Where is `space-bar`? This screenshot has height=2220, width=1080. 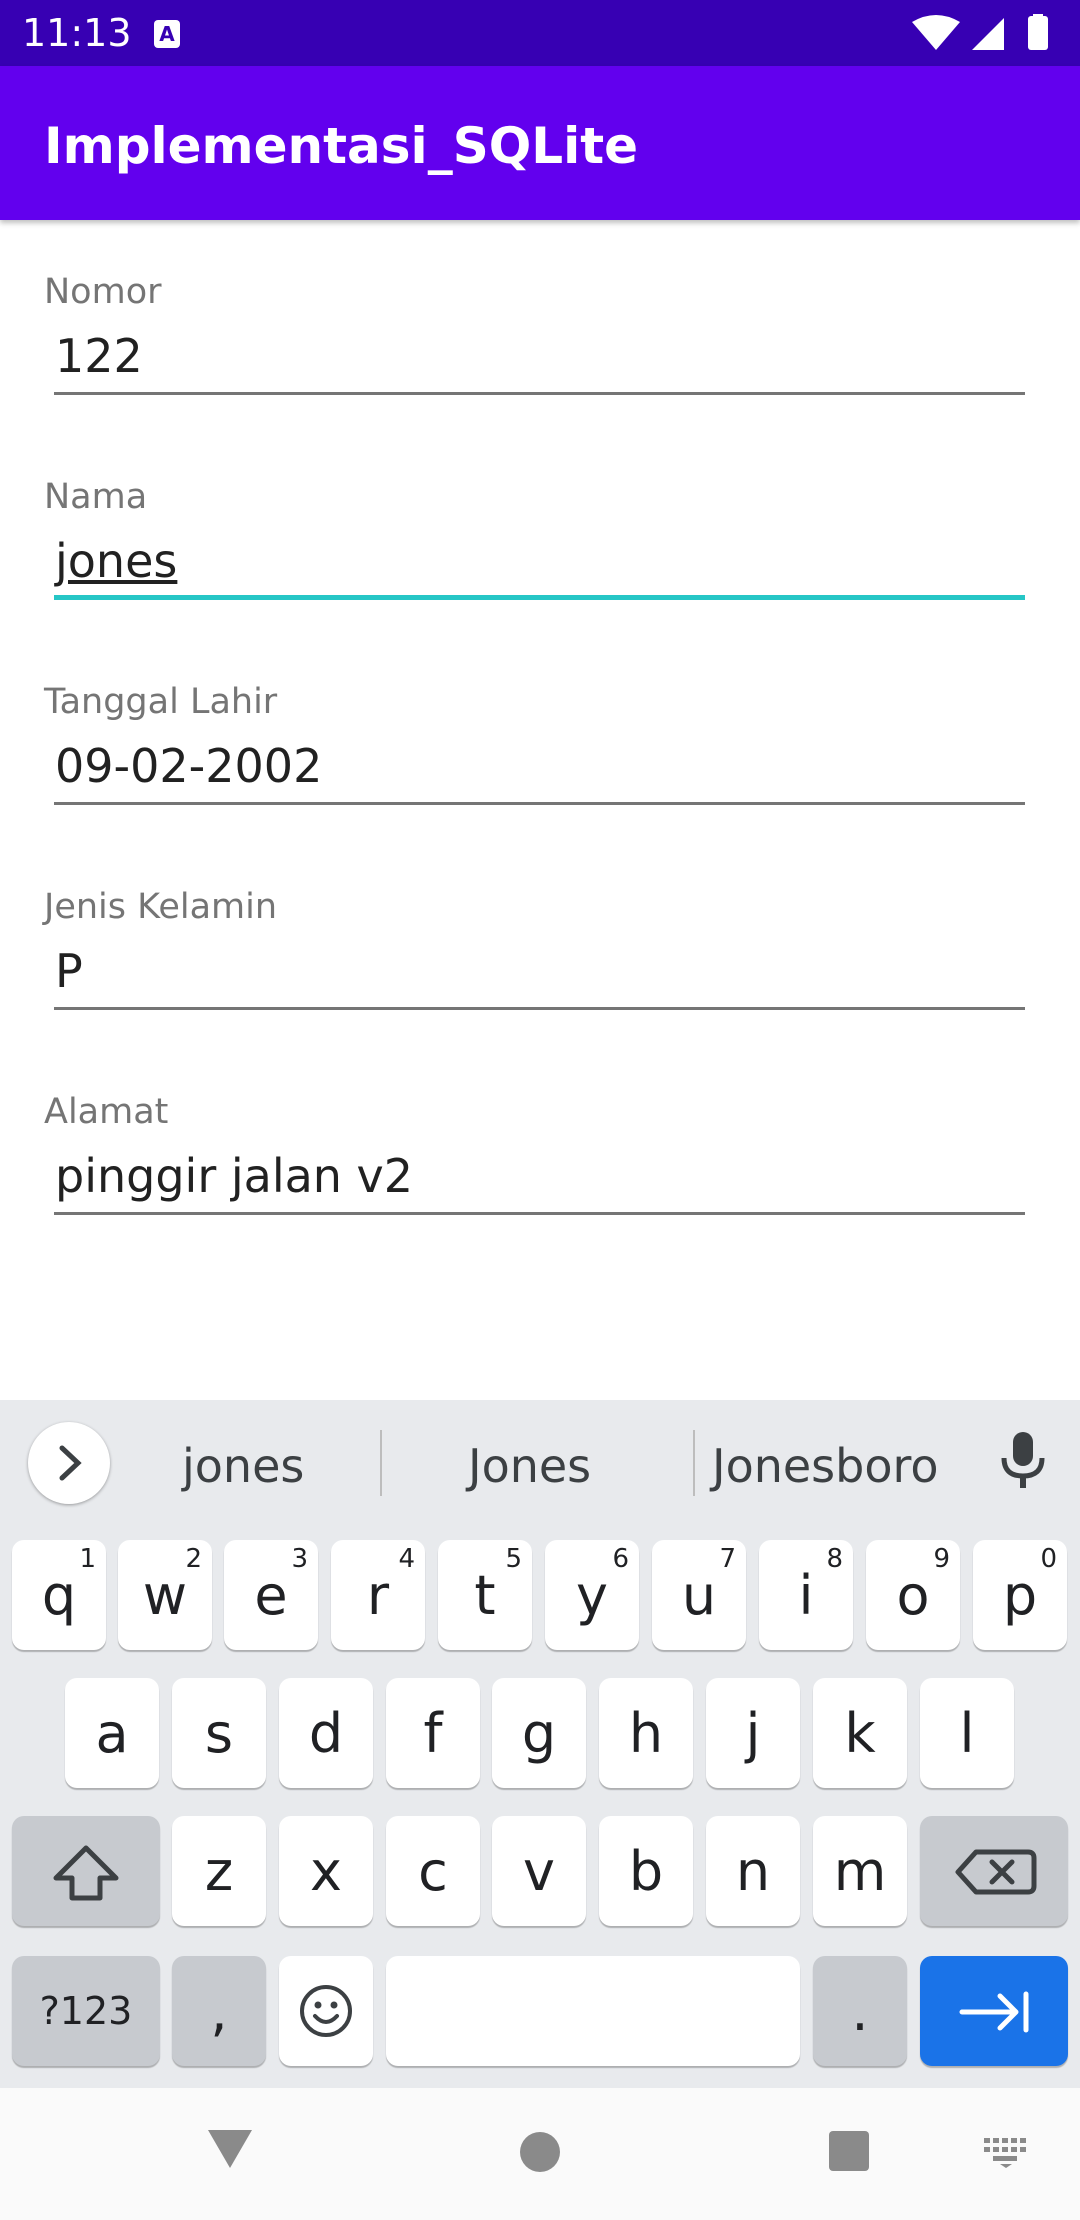 space-bar is located at coordinates (593, 2011).